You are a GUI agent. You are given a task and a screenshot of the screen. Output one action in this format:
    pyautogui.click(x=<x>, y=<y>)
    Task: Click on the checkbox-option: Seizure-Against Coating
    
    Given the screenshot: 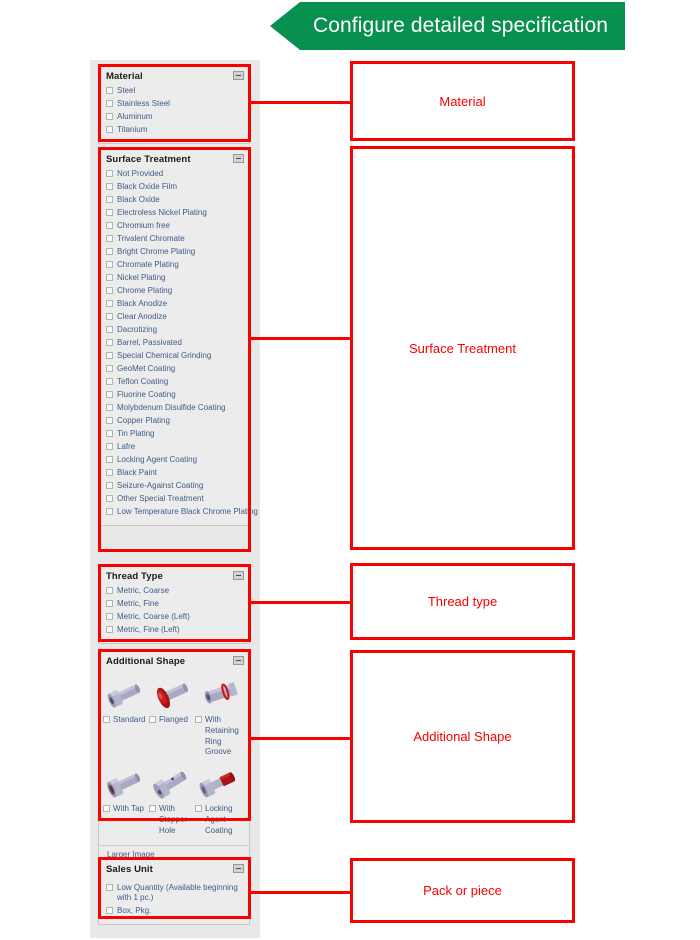 What is the action you would take?
    pyautogui.click(x=174, y=486)
    